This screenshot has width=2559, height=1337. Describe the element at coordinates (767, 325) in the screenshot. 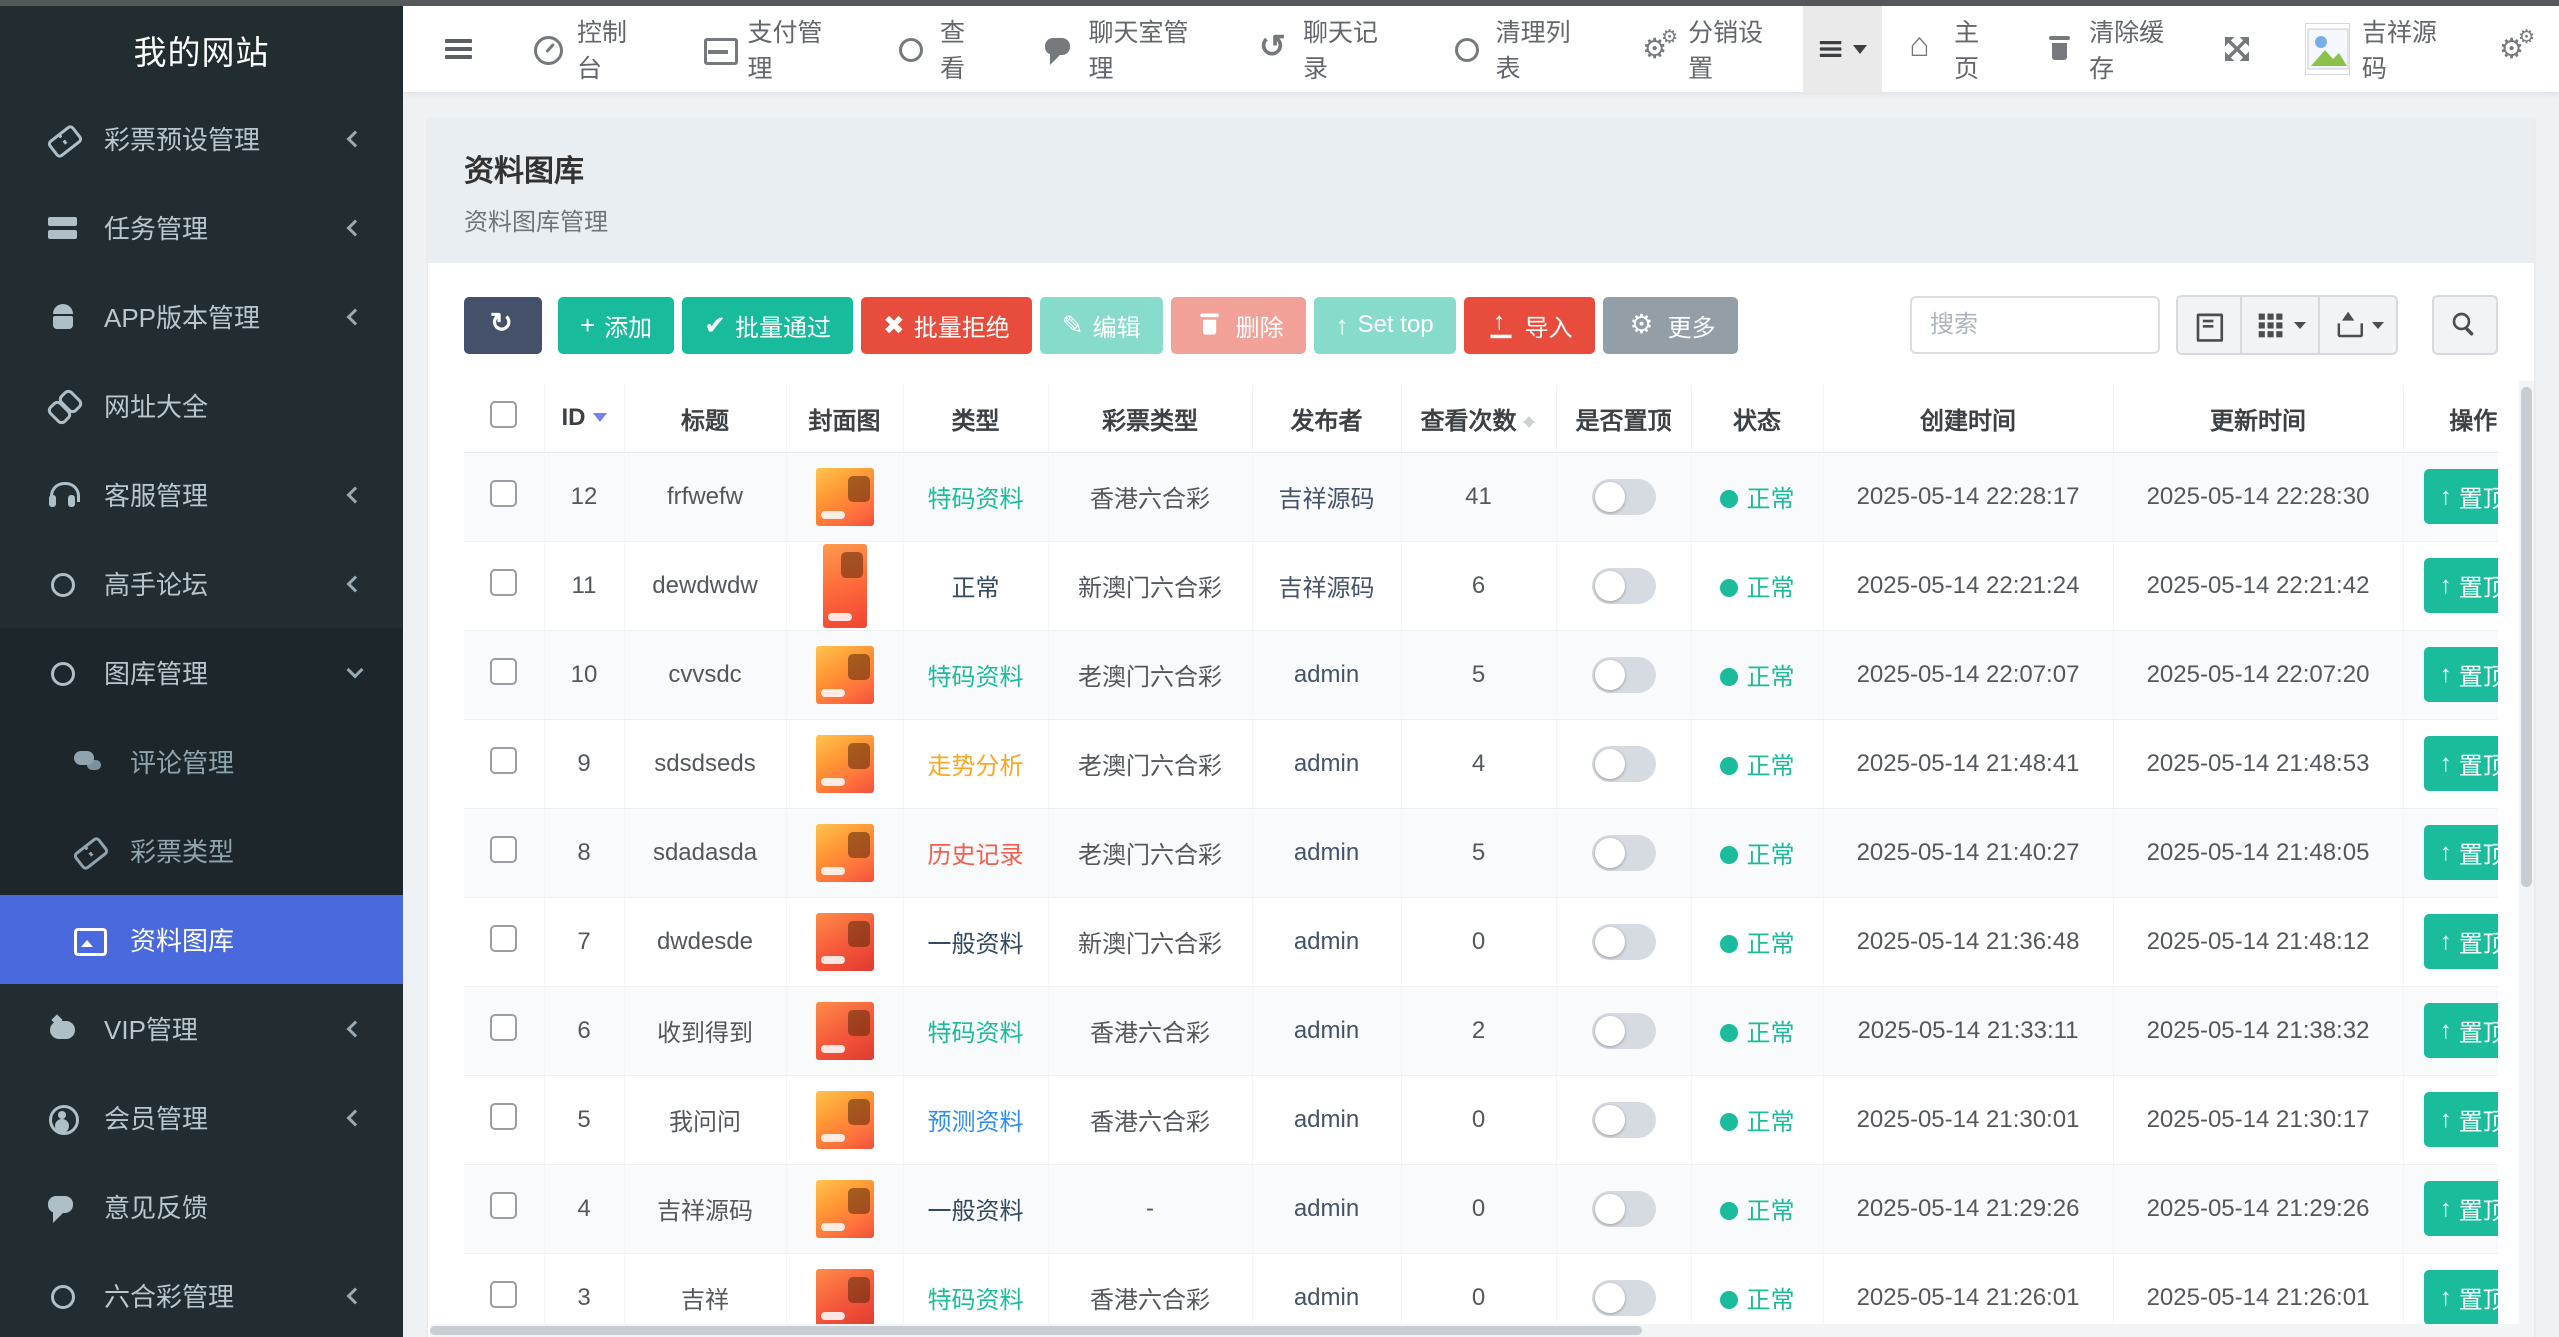

I see `batch-approve-button: ✔ 批量通过` at that location.